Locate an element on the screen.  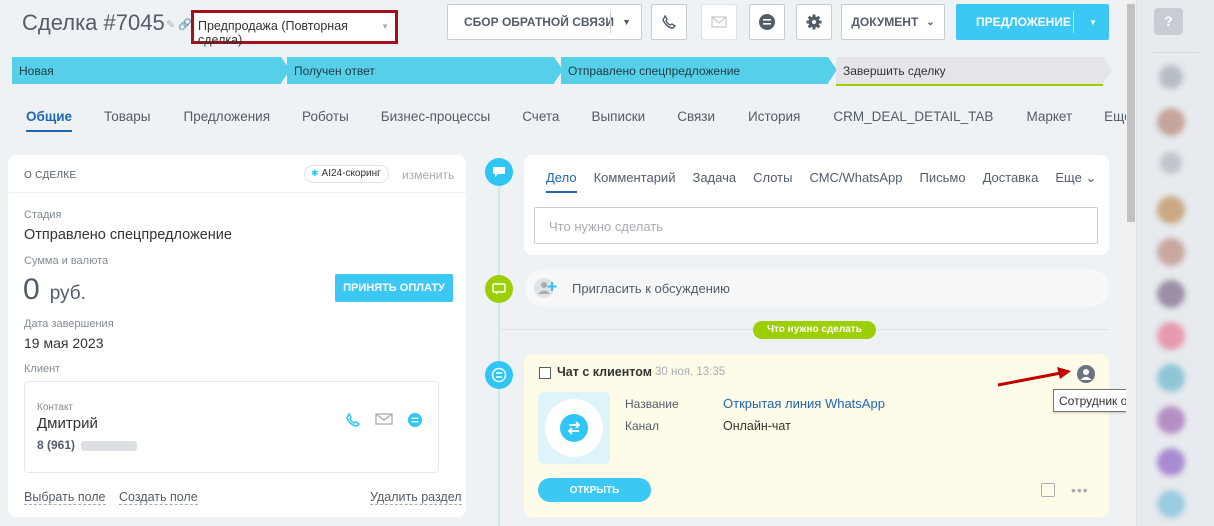
todo-input: Что нужно сделать is located at coordinates (816, 225).